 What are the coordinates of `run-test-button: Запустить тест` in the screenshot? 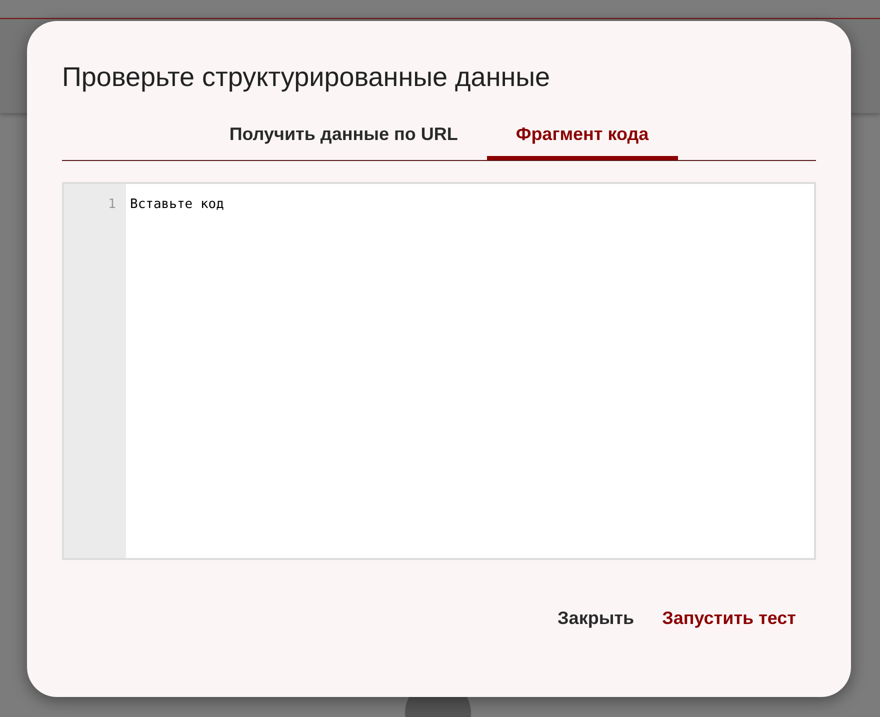 It's located at (729, 618).